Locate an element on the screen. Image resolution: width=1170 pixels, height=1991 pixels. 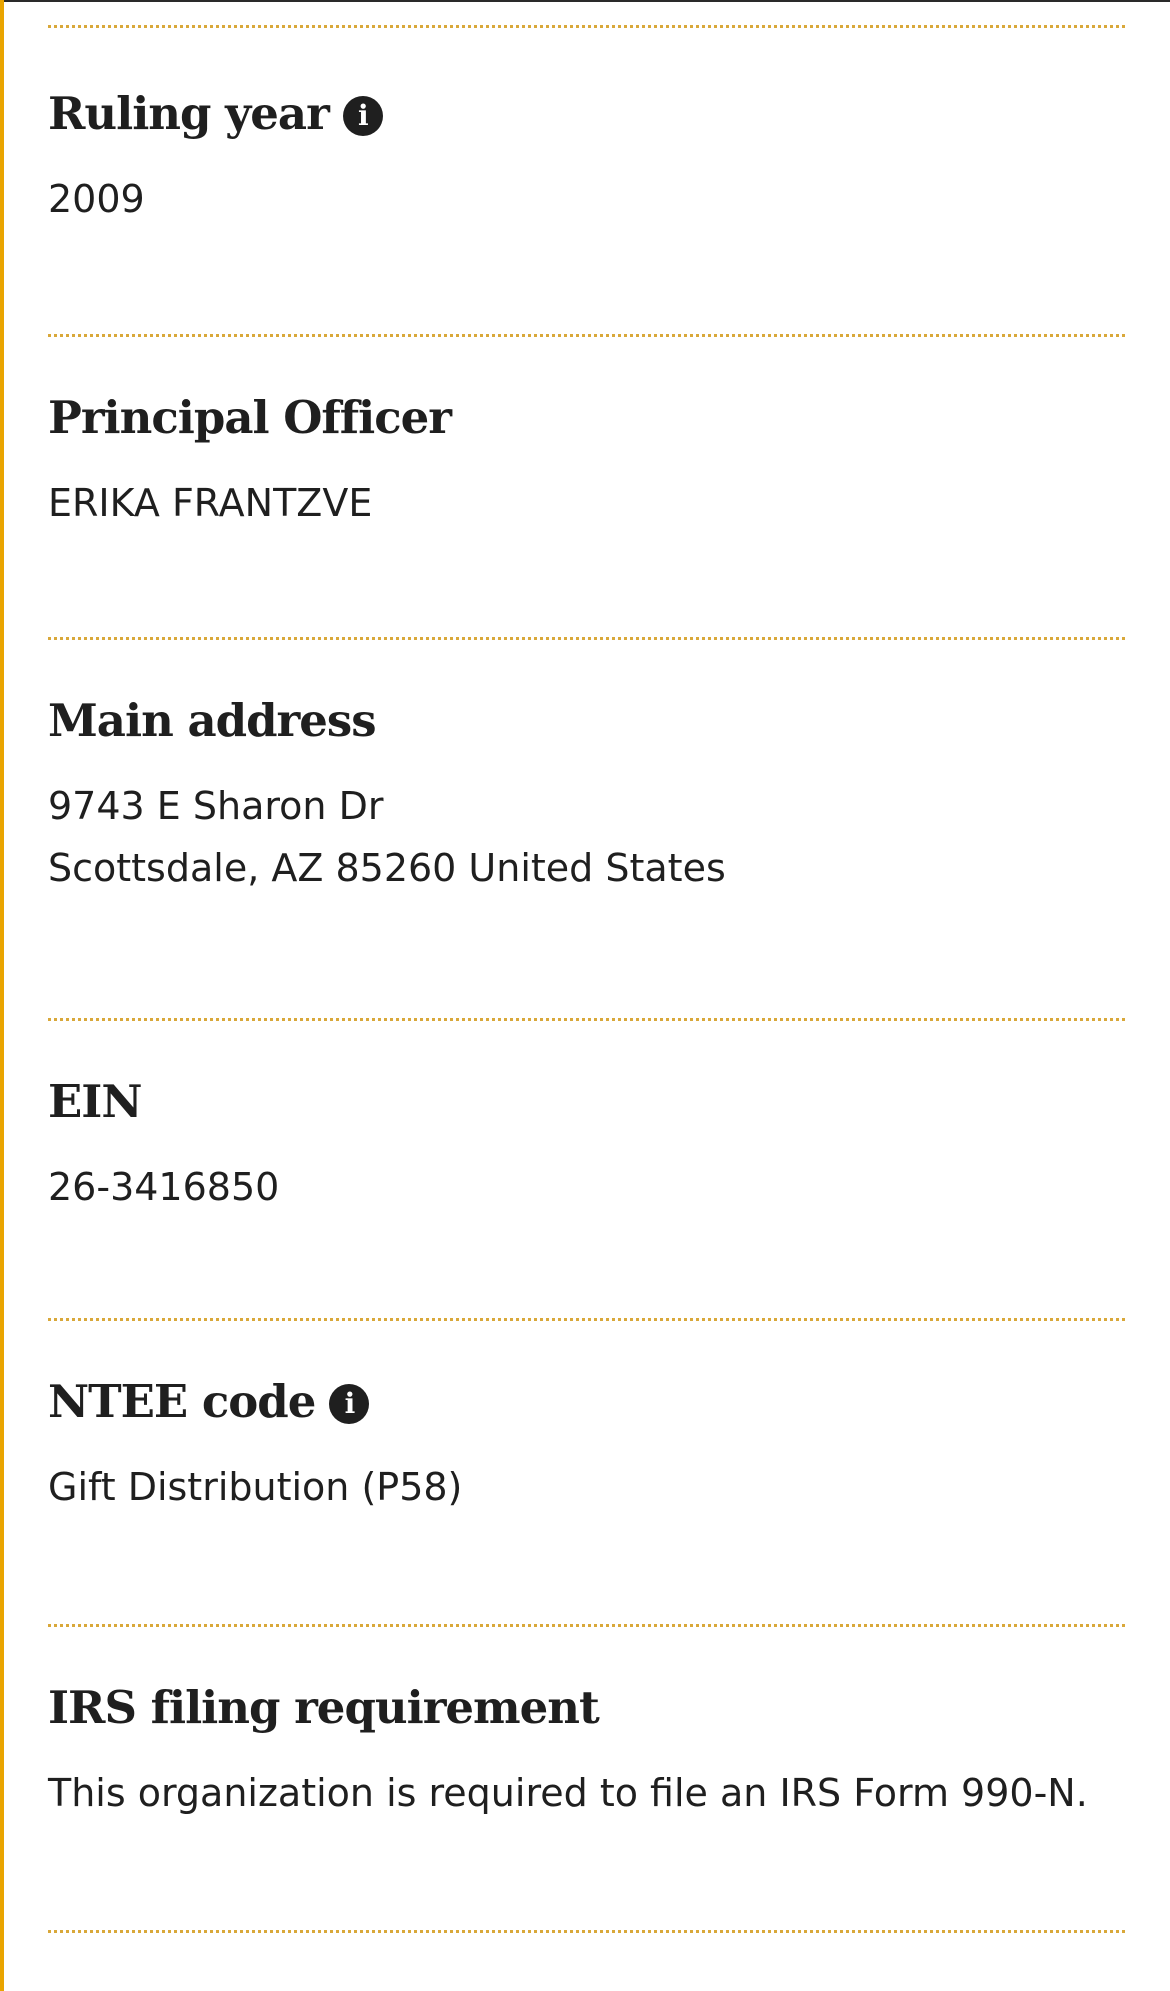
ruling-year-value: 2009 is located at coordinates (96, 199).